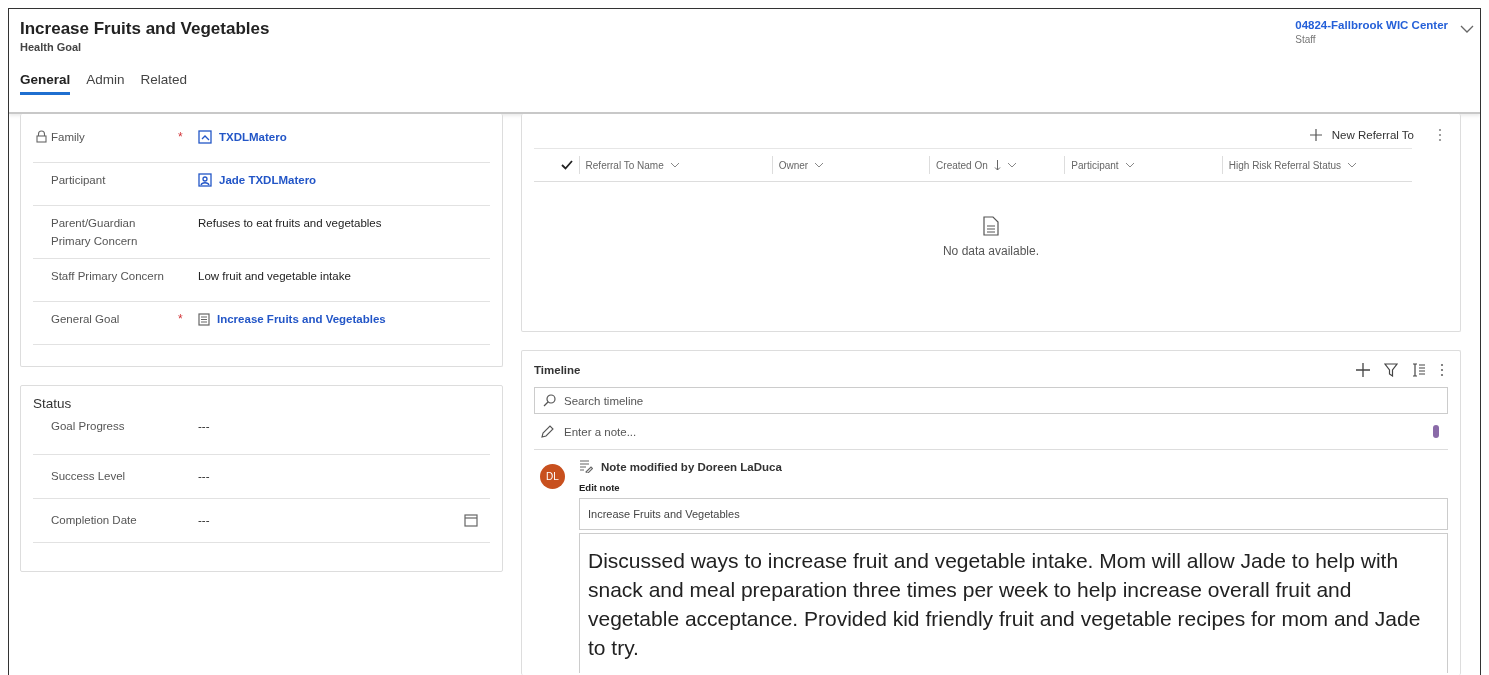 Image resolution: width=1489 pixels, height=675 pixels. Describe the element at coordinates (290, 223) in the screenshot. I see `field-value: Refuses to eat fruits and vegetables` at that location.